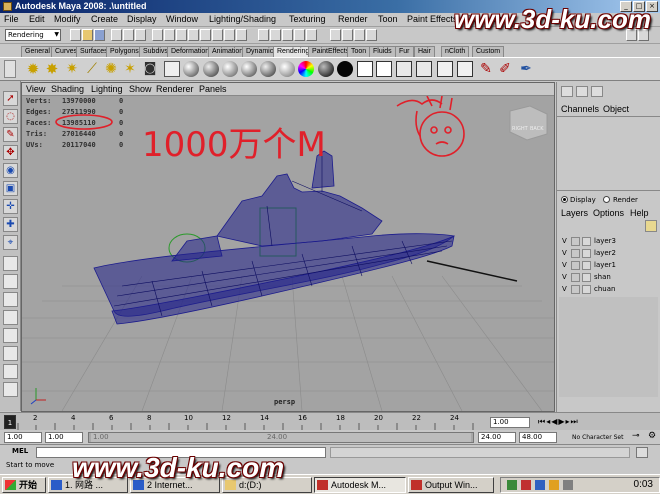 The image size is (660, 494). I want to click on panel-menu-view: View, so click(35, 89).